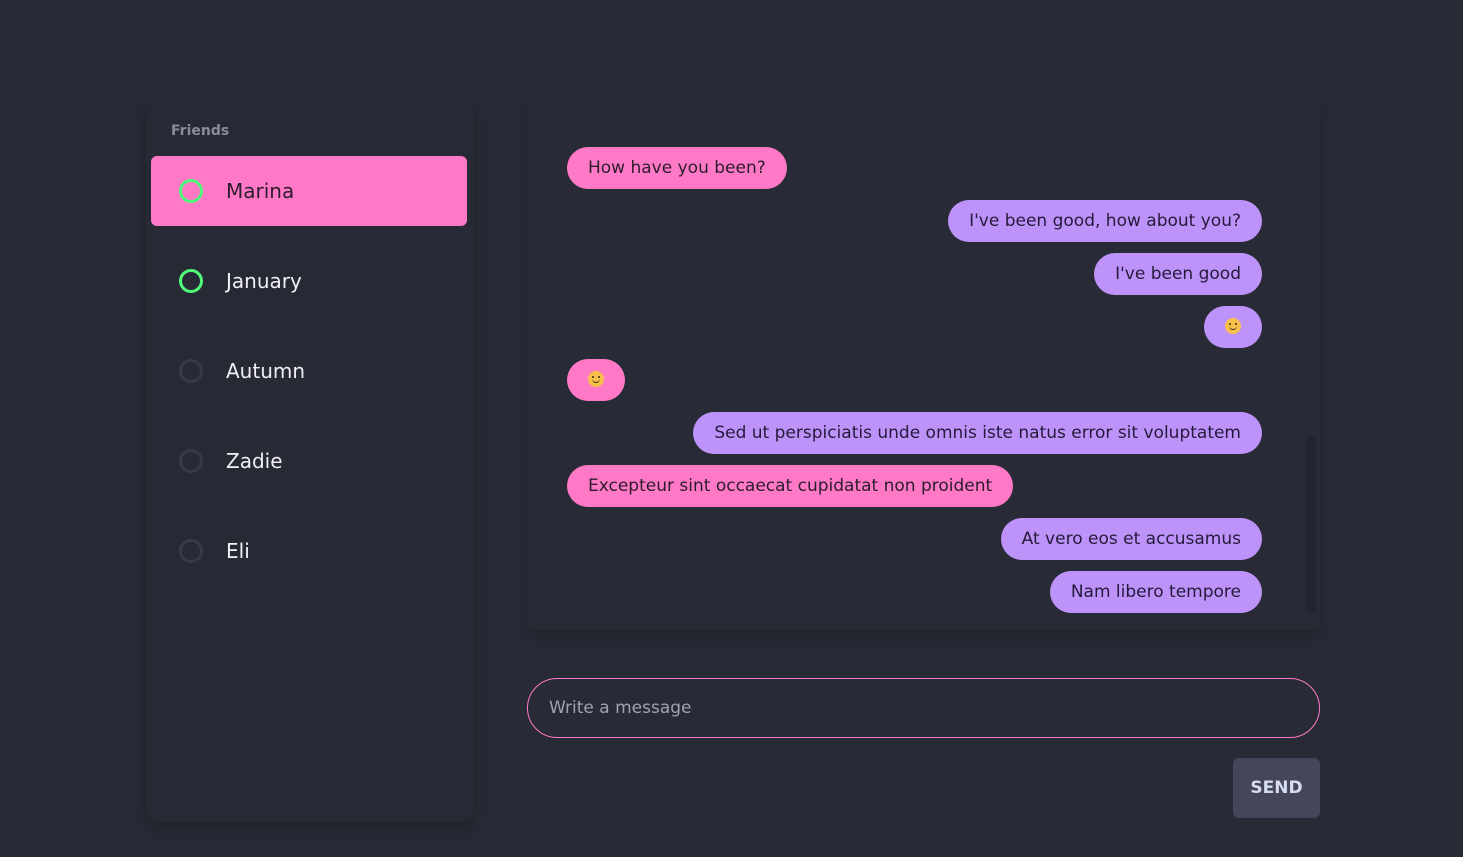  I want to click on message-row: At vero eos et accusamus, so click(914, 539).